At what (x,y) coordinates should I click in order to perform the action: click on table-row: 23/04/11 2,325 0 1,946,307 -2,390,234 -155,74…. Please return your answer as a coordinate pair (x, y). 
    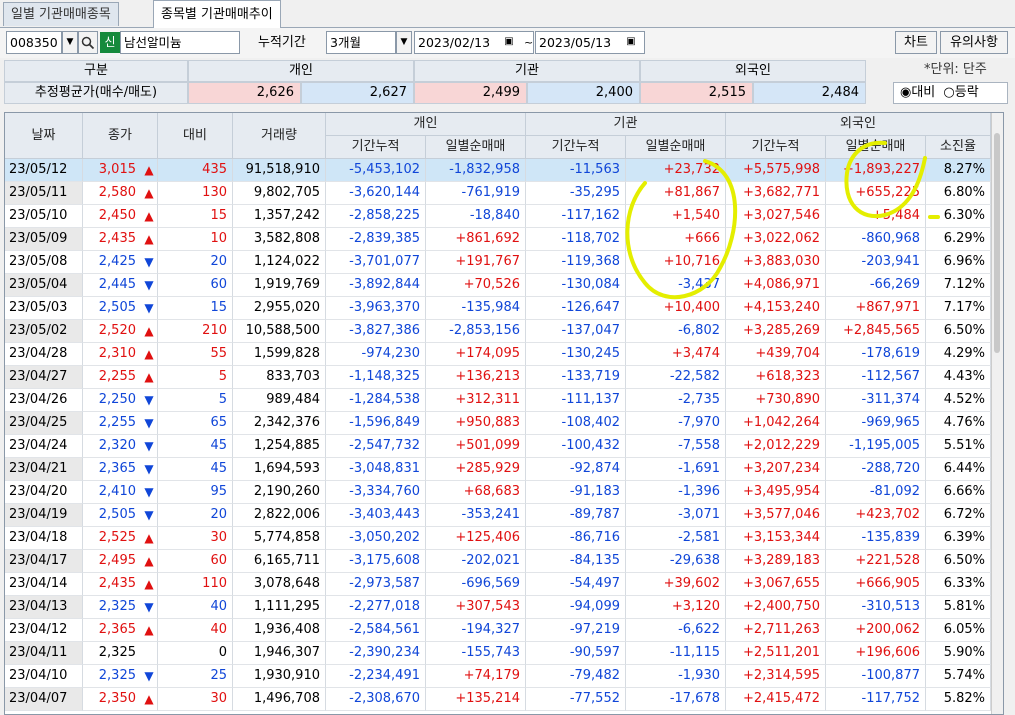
    Looking at the image, I should click on (500, 653).